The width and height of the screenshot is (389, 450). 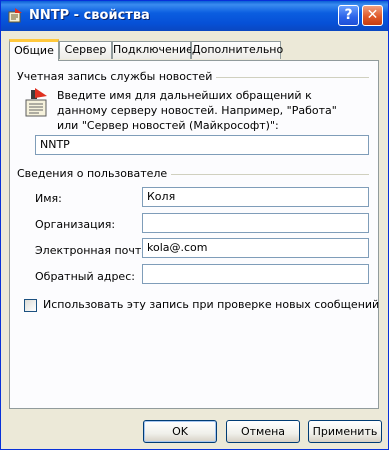 I want to click on email-input: kola@.com, so click(x=255, y=248).